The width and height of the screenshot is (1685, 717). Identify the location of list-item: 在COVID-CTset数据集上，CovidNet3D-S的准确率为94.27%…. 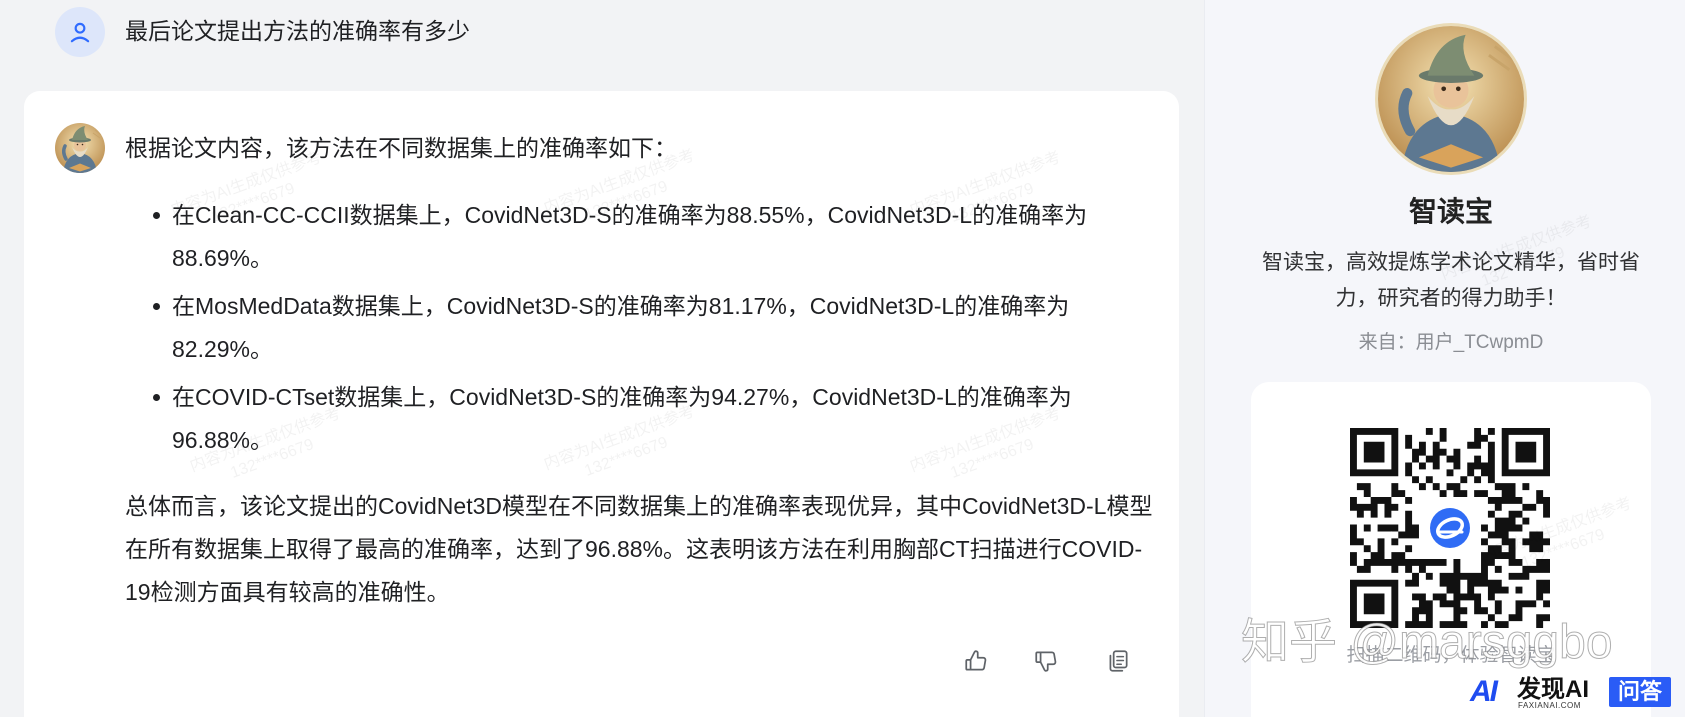
(640, 419).